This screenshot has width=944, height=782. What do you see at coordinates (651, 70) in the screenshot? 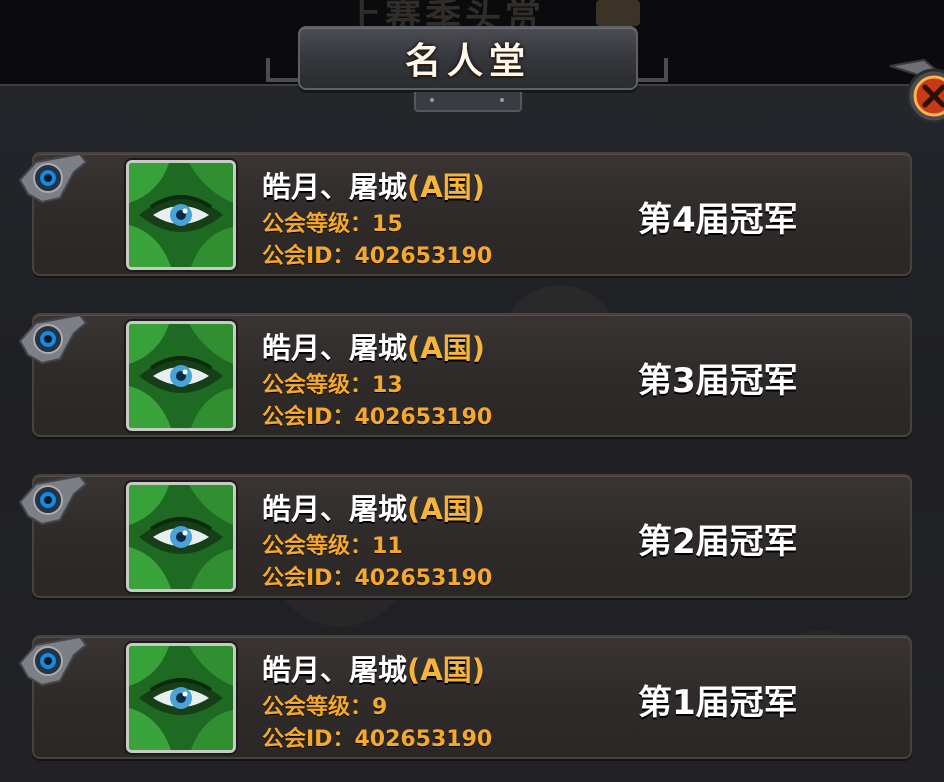
I see `title-bracket-right` at bounding box center [651, 70].